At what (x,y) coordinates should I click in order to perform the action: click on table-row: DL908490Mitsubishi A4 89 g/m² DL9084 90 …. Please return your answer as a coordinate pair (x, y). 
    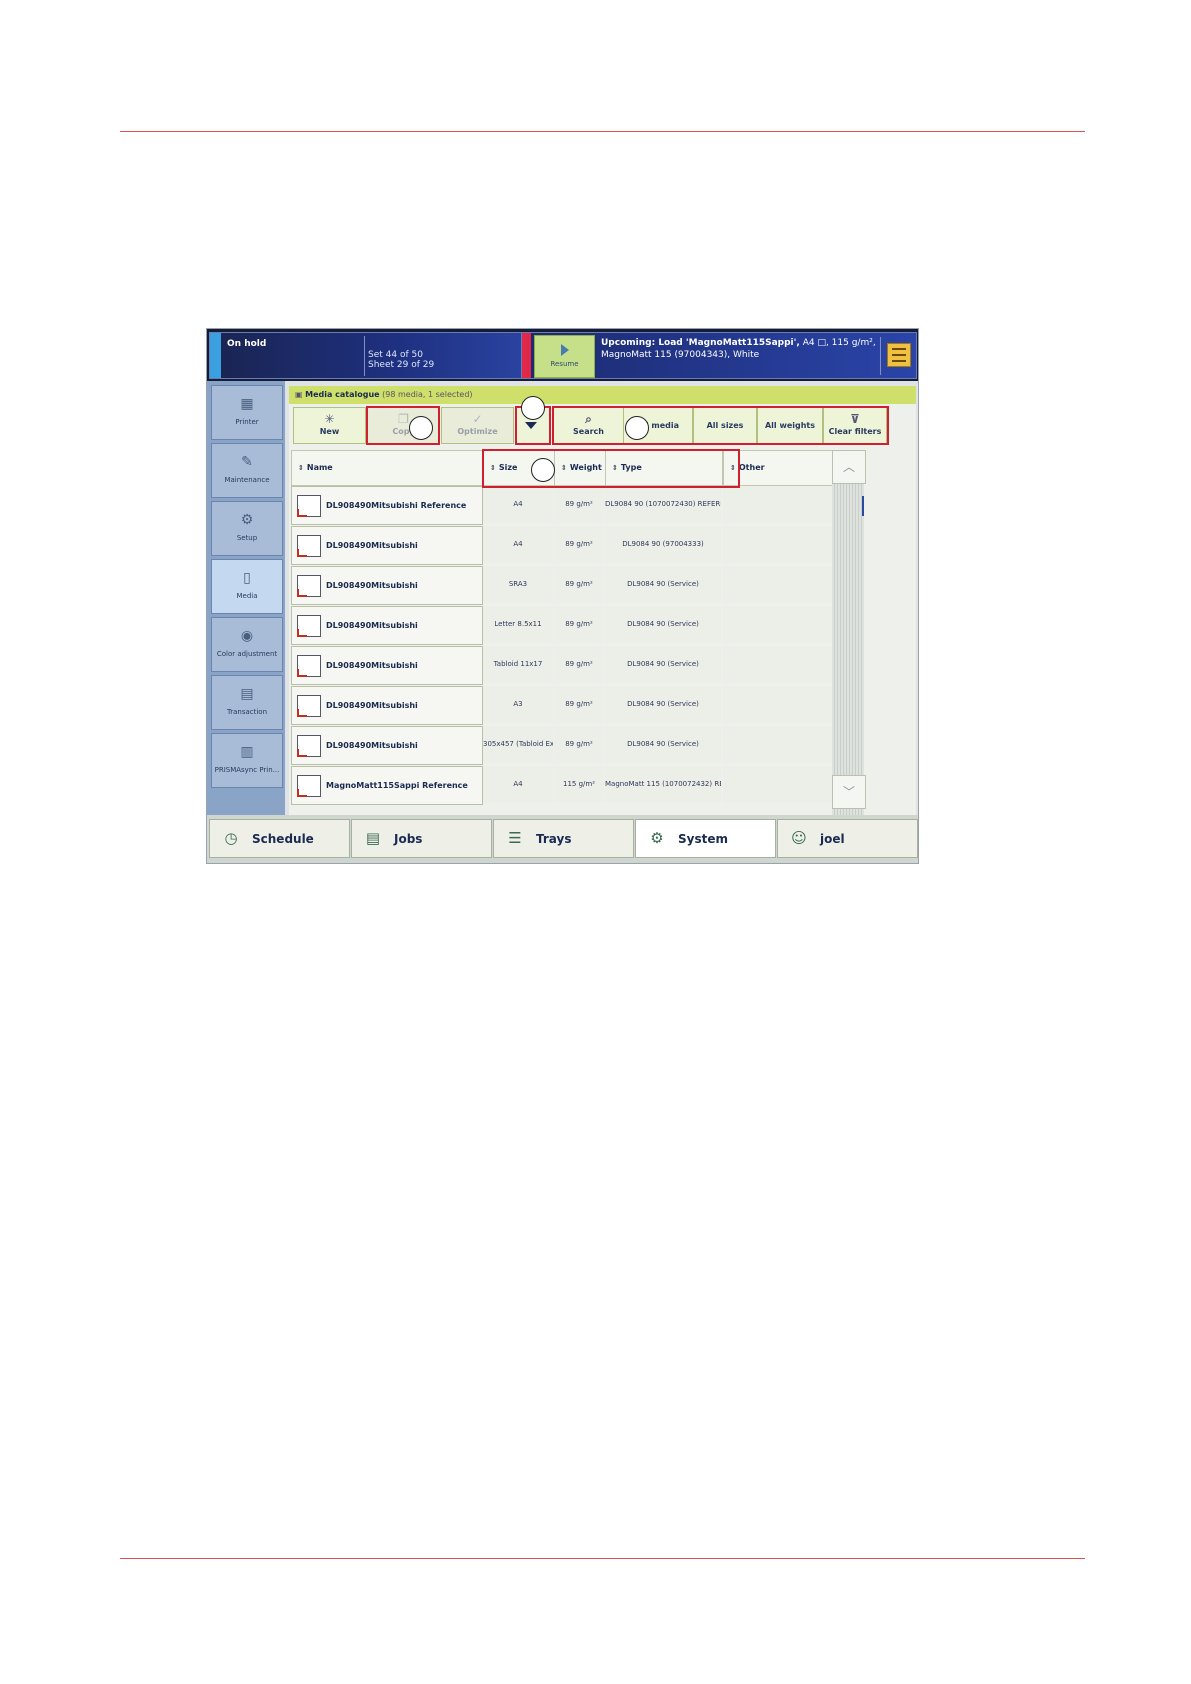
    Looking at the image, I should click on (594, 545).